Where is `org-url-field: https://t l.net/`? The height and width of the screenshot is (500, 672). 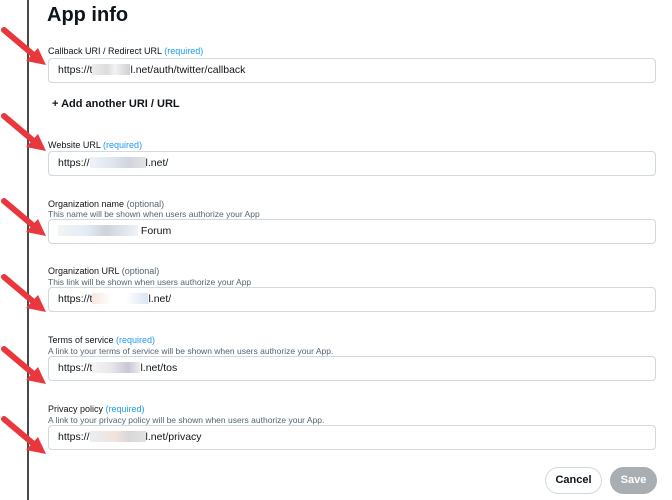 org-url-field: https://t l.net/ is located at coordinates (352, 299).